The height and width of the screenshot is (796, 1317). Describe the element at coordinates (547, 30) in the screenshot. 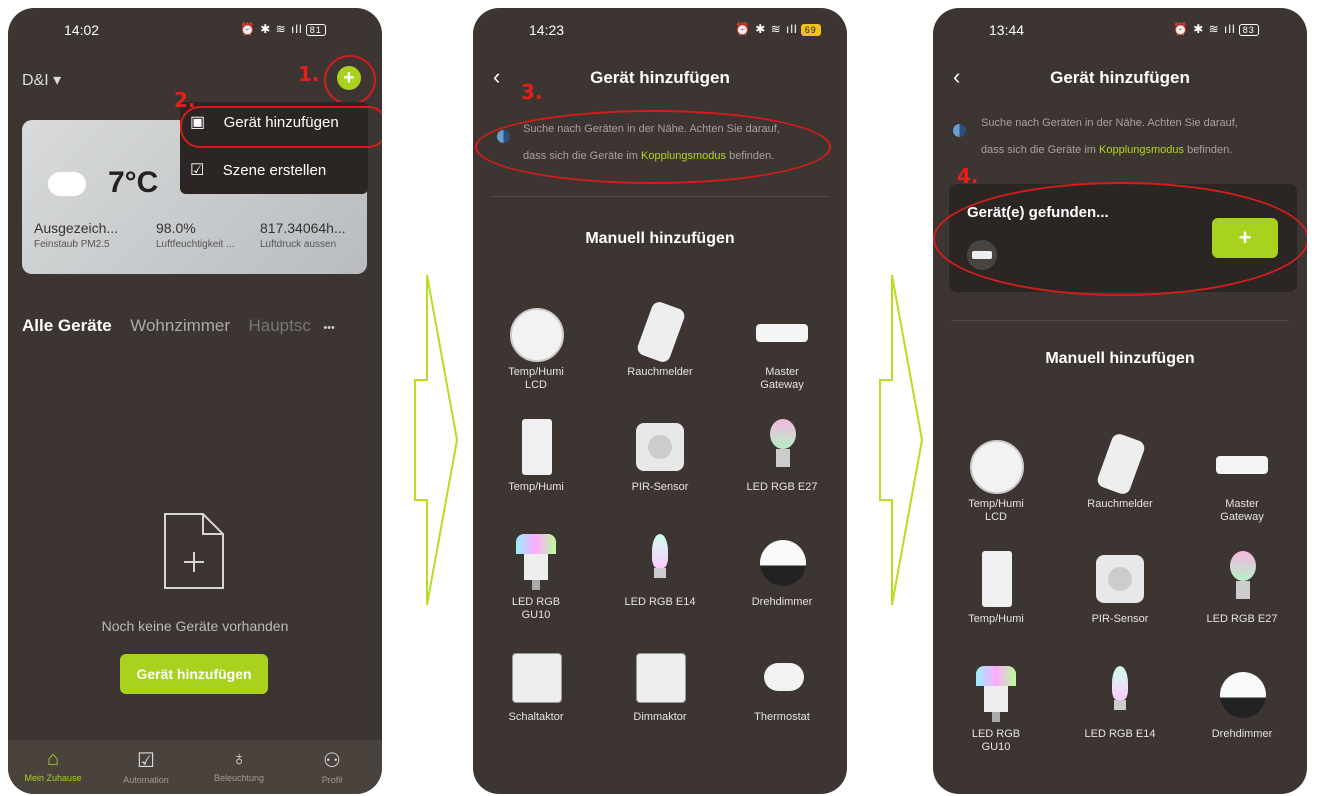

I see `status-time: 14:23` at that location.